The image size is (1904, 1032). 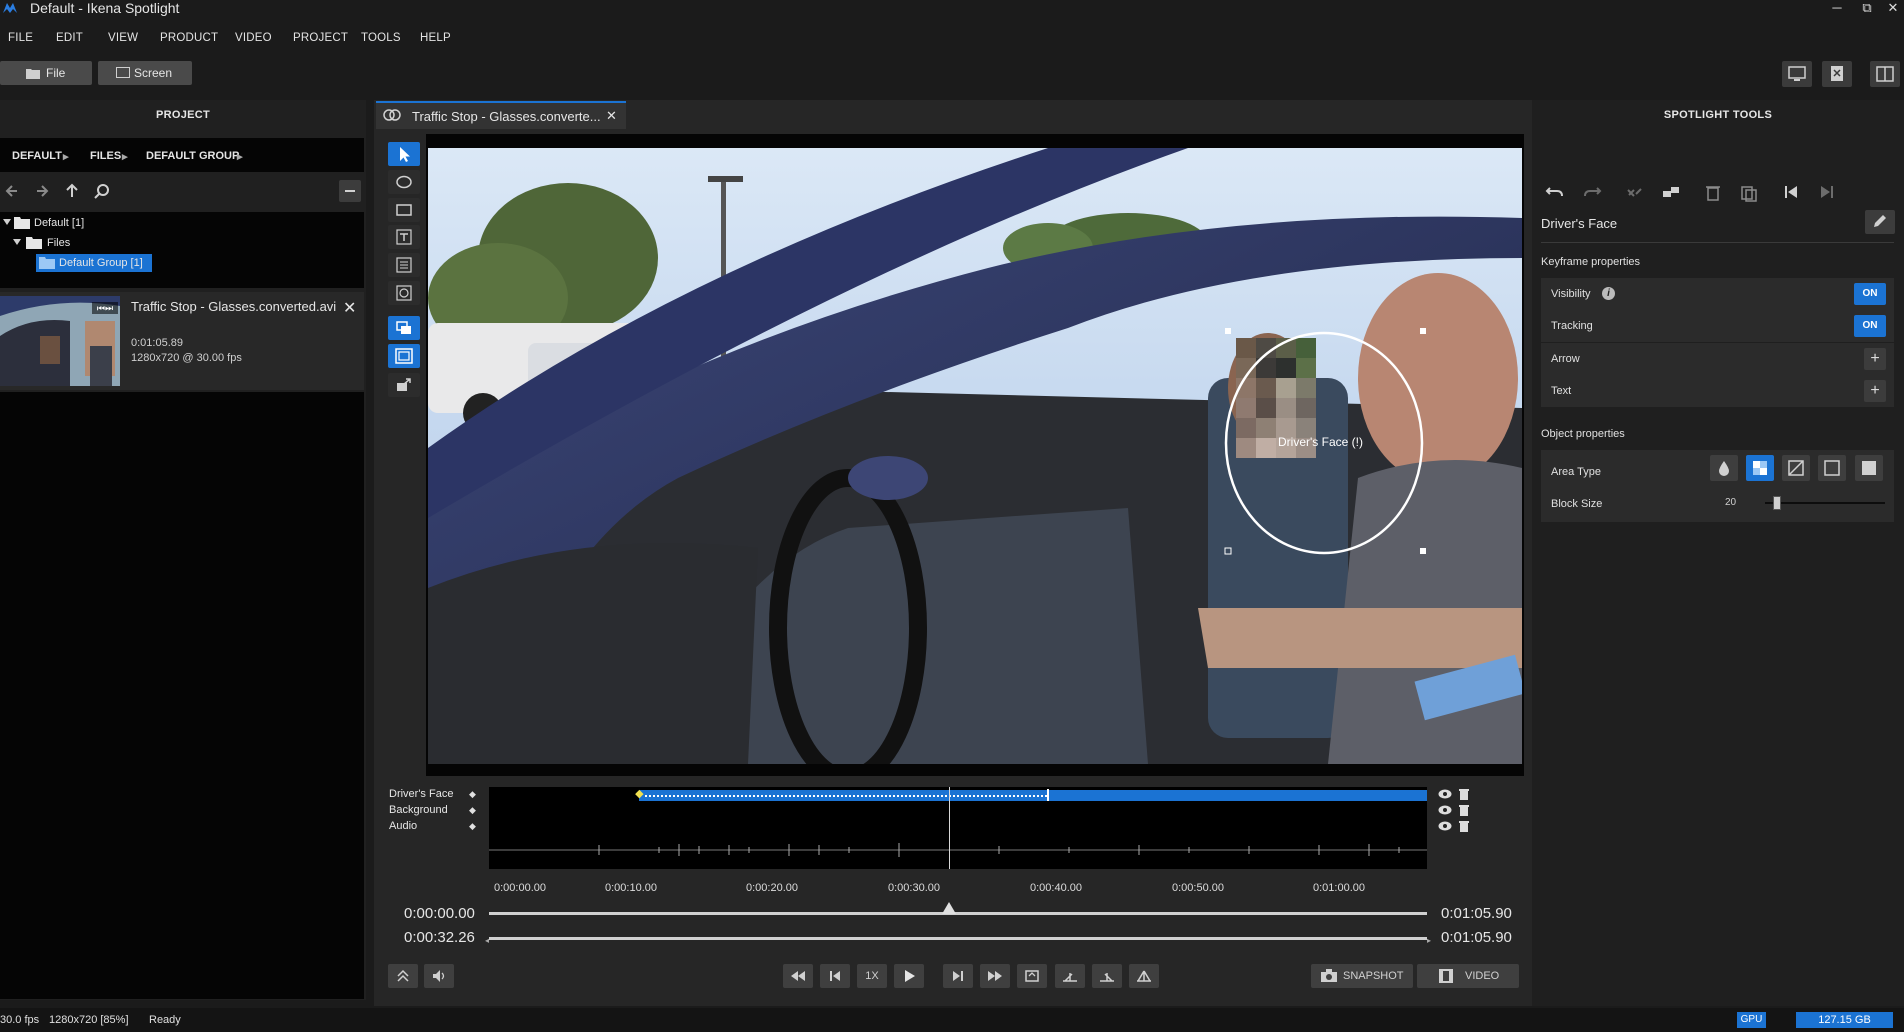 I want to click on collapse-button, so click(x=350, y=191).